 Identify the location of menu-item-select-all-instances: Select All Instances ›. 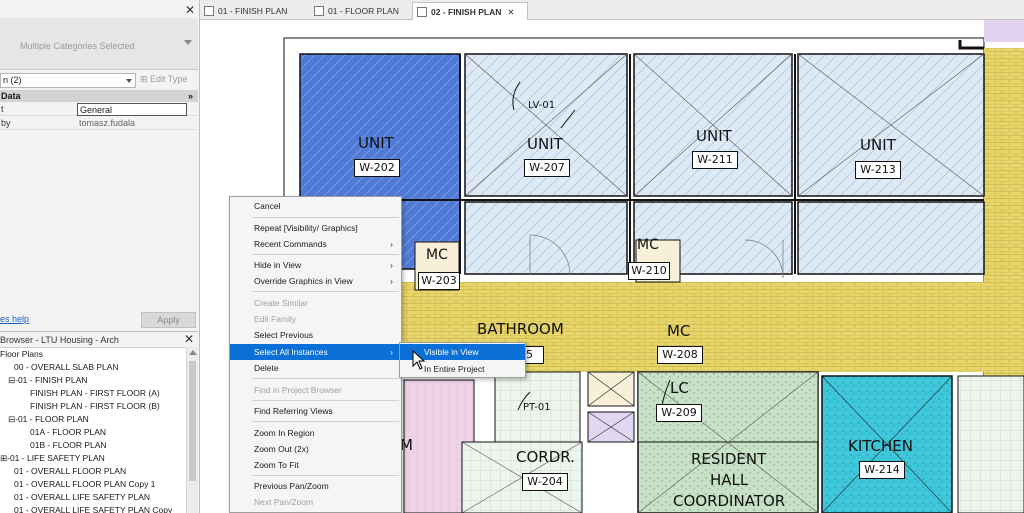
(315, 352).